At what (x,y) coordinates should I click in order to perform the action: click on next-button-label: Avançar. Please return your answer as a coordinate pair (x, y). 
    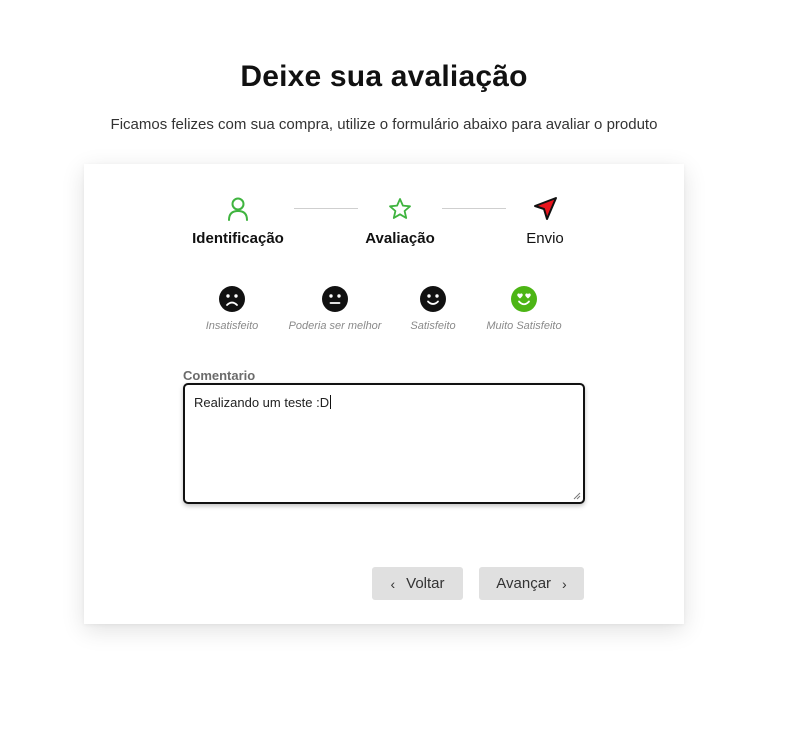
    Looking at the image, I should click on (524, 583).